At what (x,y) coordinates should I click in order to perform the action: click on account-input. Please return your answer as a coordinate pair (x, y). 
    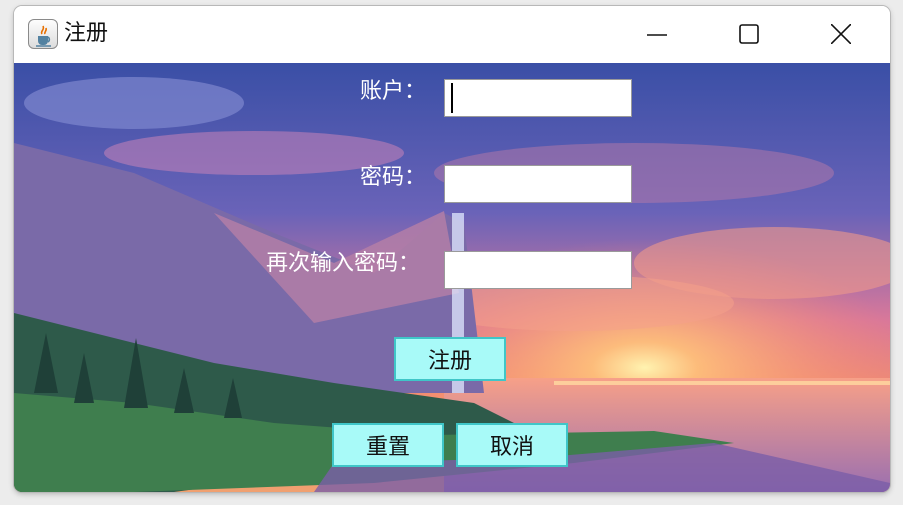
    Looking at the image, I should click on (538, 98).